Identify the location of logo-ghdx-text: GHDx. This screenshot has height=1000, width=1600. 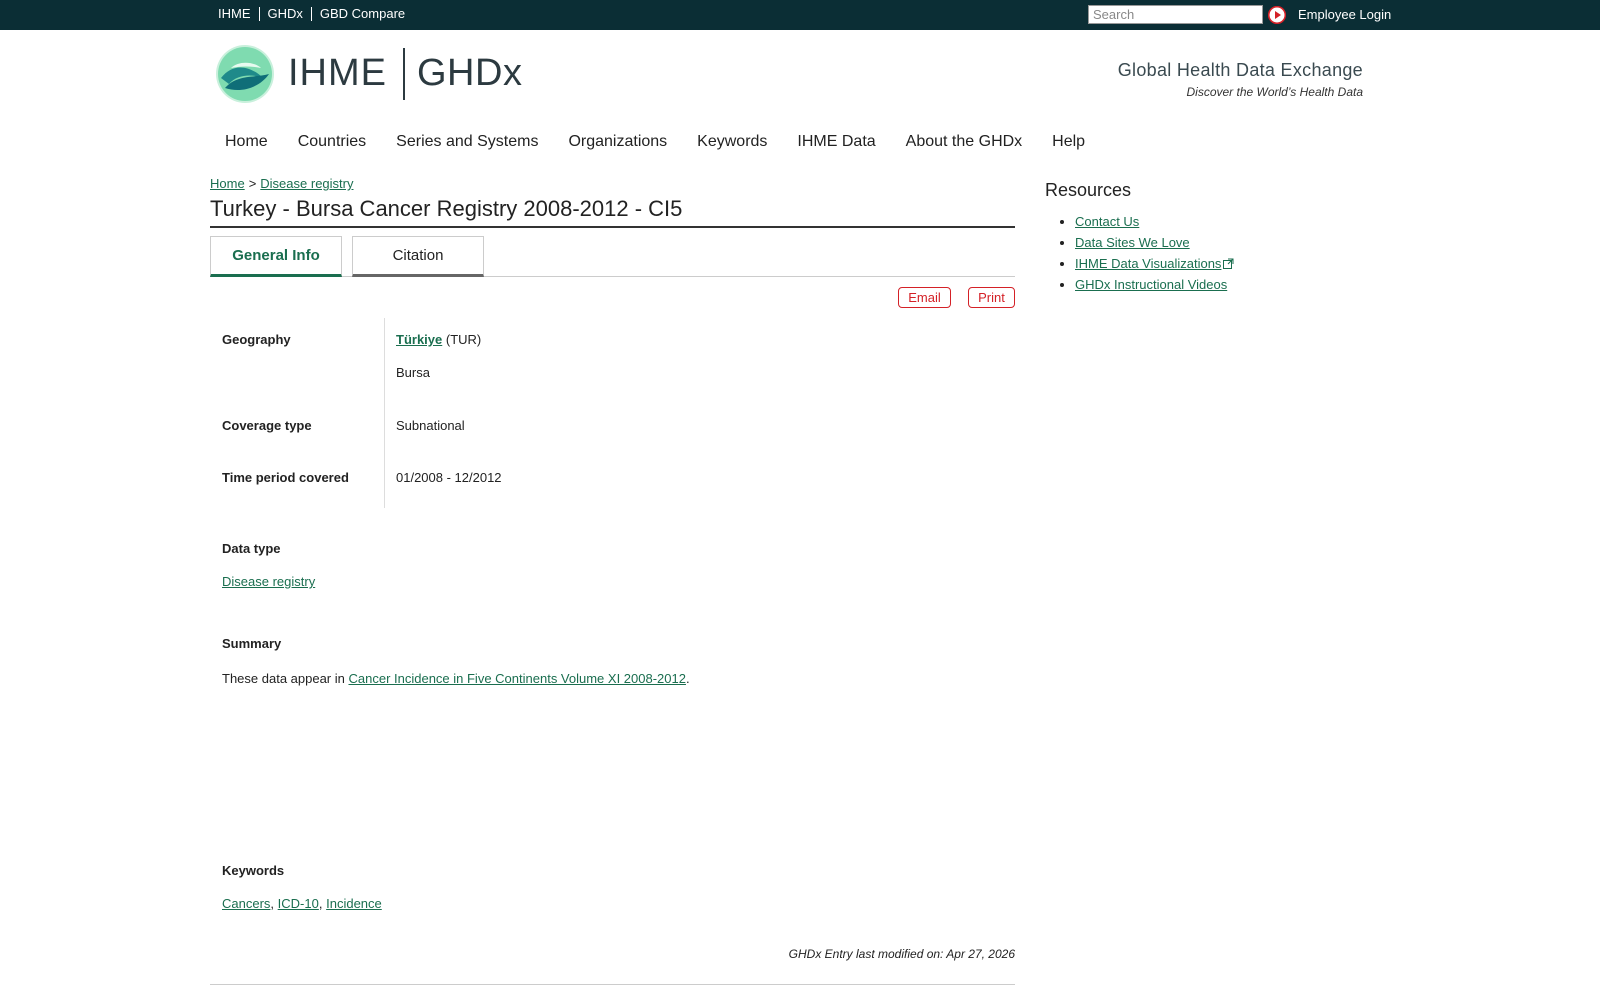
(470, 73).